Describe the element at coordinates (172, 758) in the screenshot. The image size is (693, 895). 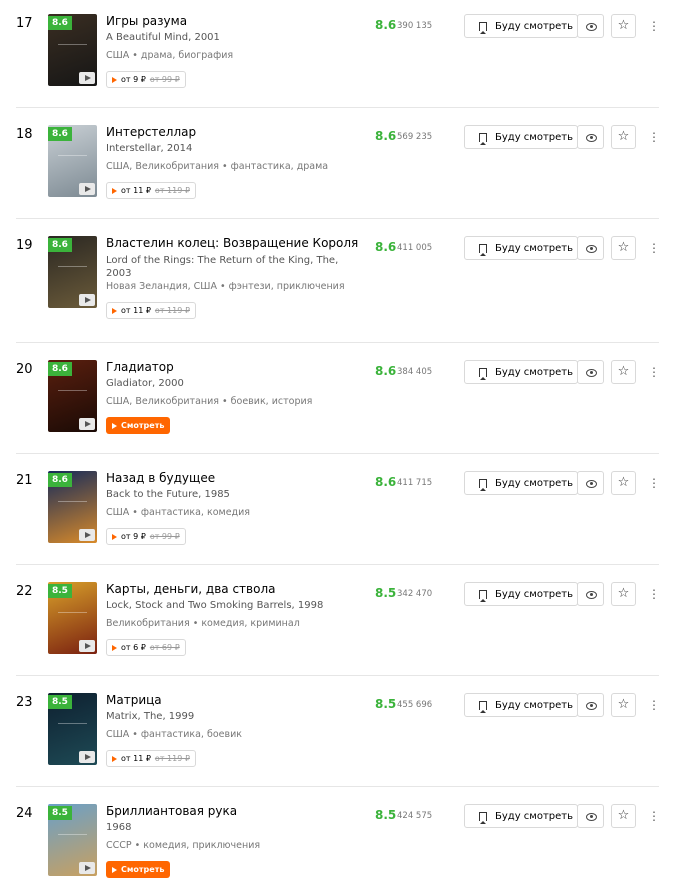
I see `price-old: от 119 ₽` at that location.